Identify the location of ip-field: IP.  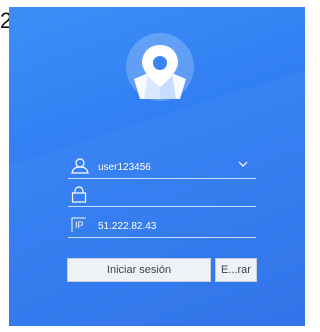
(162, 226).